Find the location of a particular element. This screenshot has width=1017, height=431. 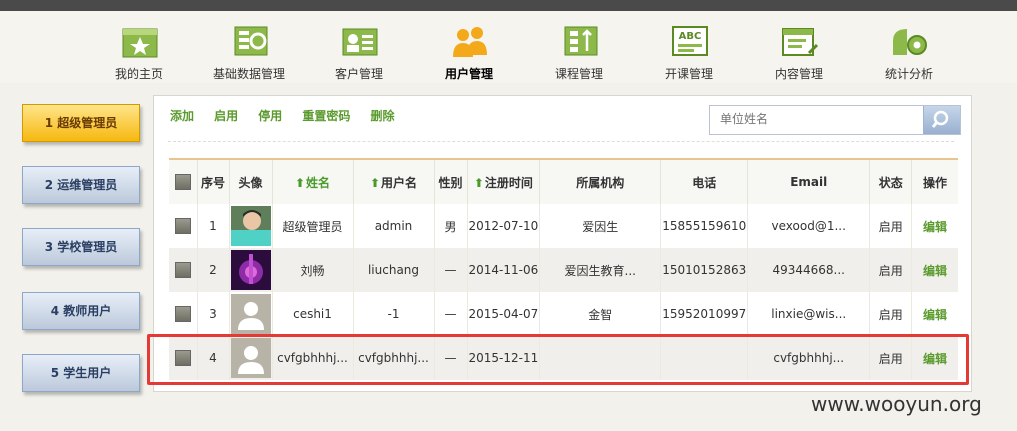

nav-basic-data: 基础数据管理 is located at coordinates (249, 47).